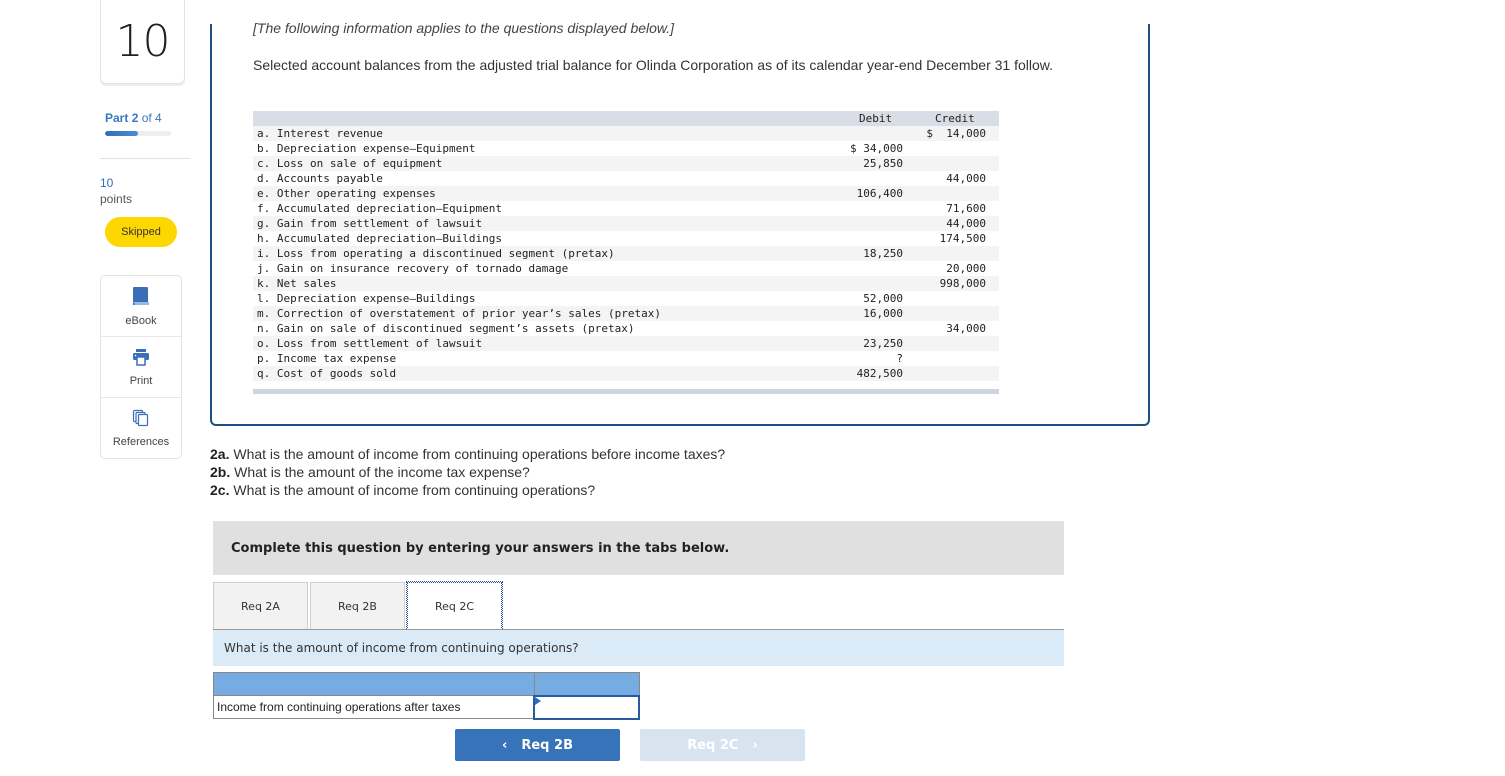 Image resolution: width=1505 pixels, height=776 pixels. I want to click on income-continuing-ops-input, so click(586, 707).